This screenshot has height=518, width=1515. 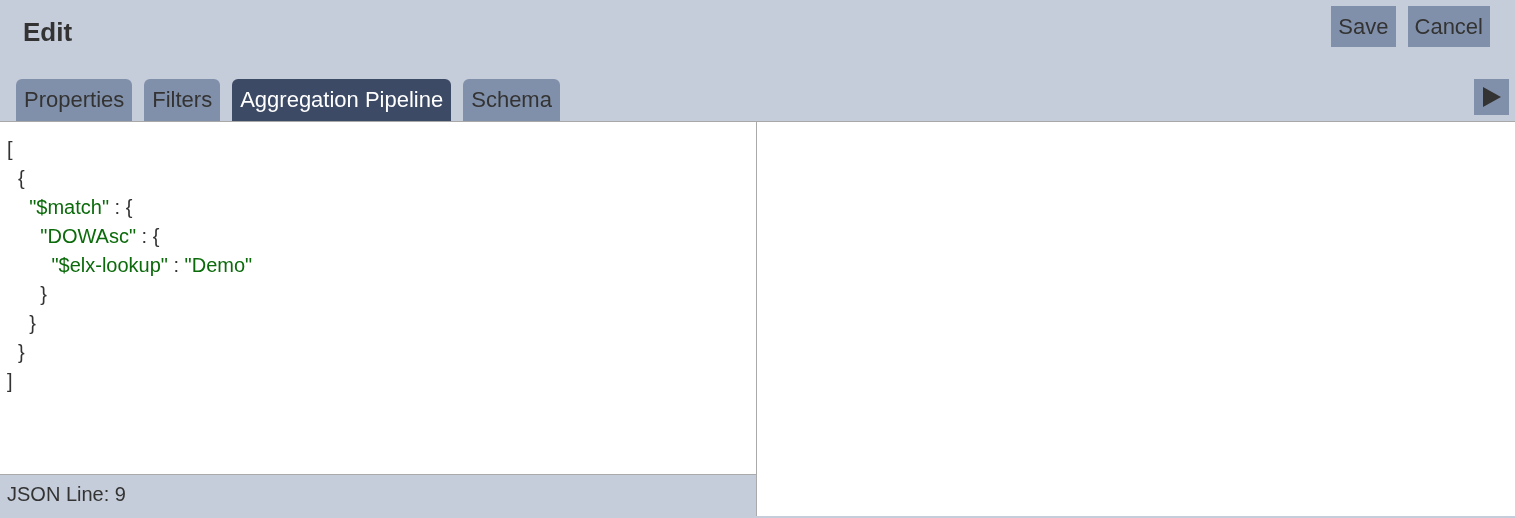 I want to click on code-line: ], so click(x=10, y=381).